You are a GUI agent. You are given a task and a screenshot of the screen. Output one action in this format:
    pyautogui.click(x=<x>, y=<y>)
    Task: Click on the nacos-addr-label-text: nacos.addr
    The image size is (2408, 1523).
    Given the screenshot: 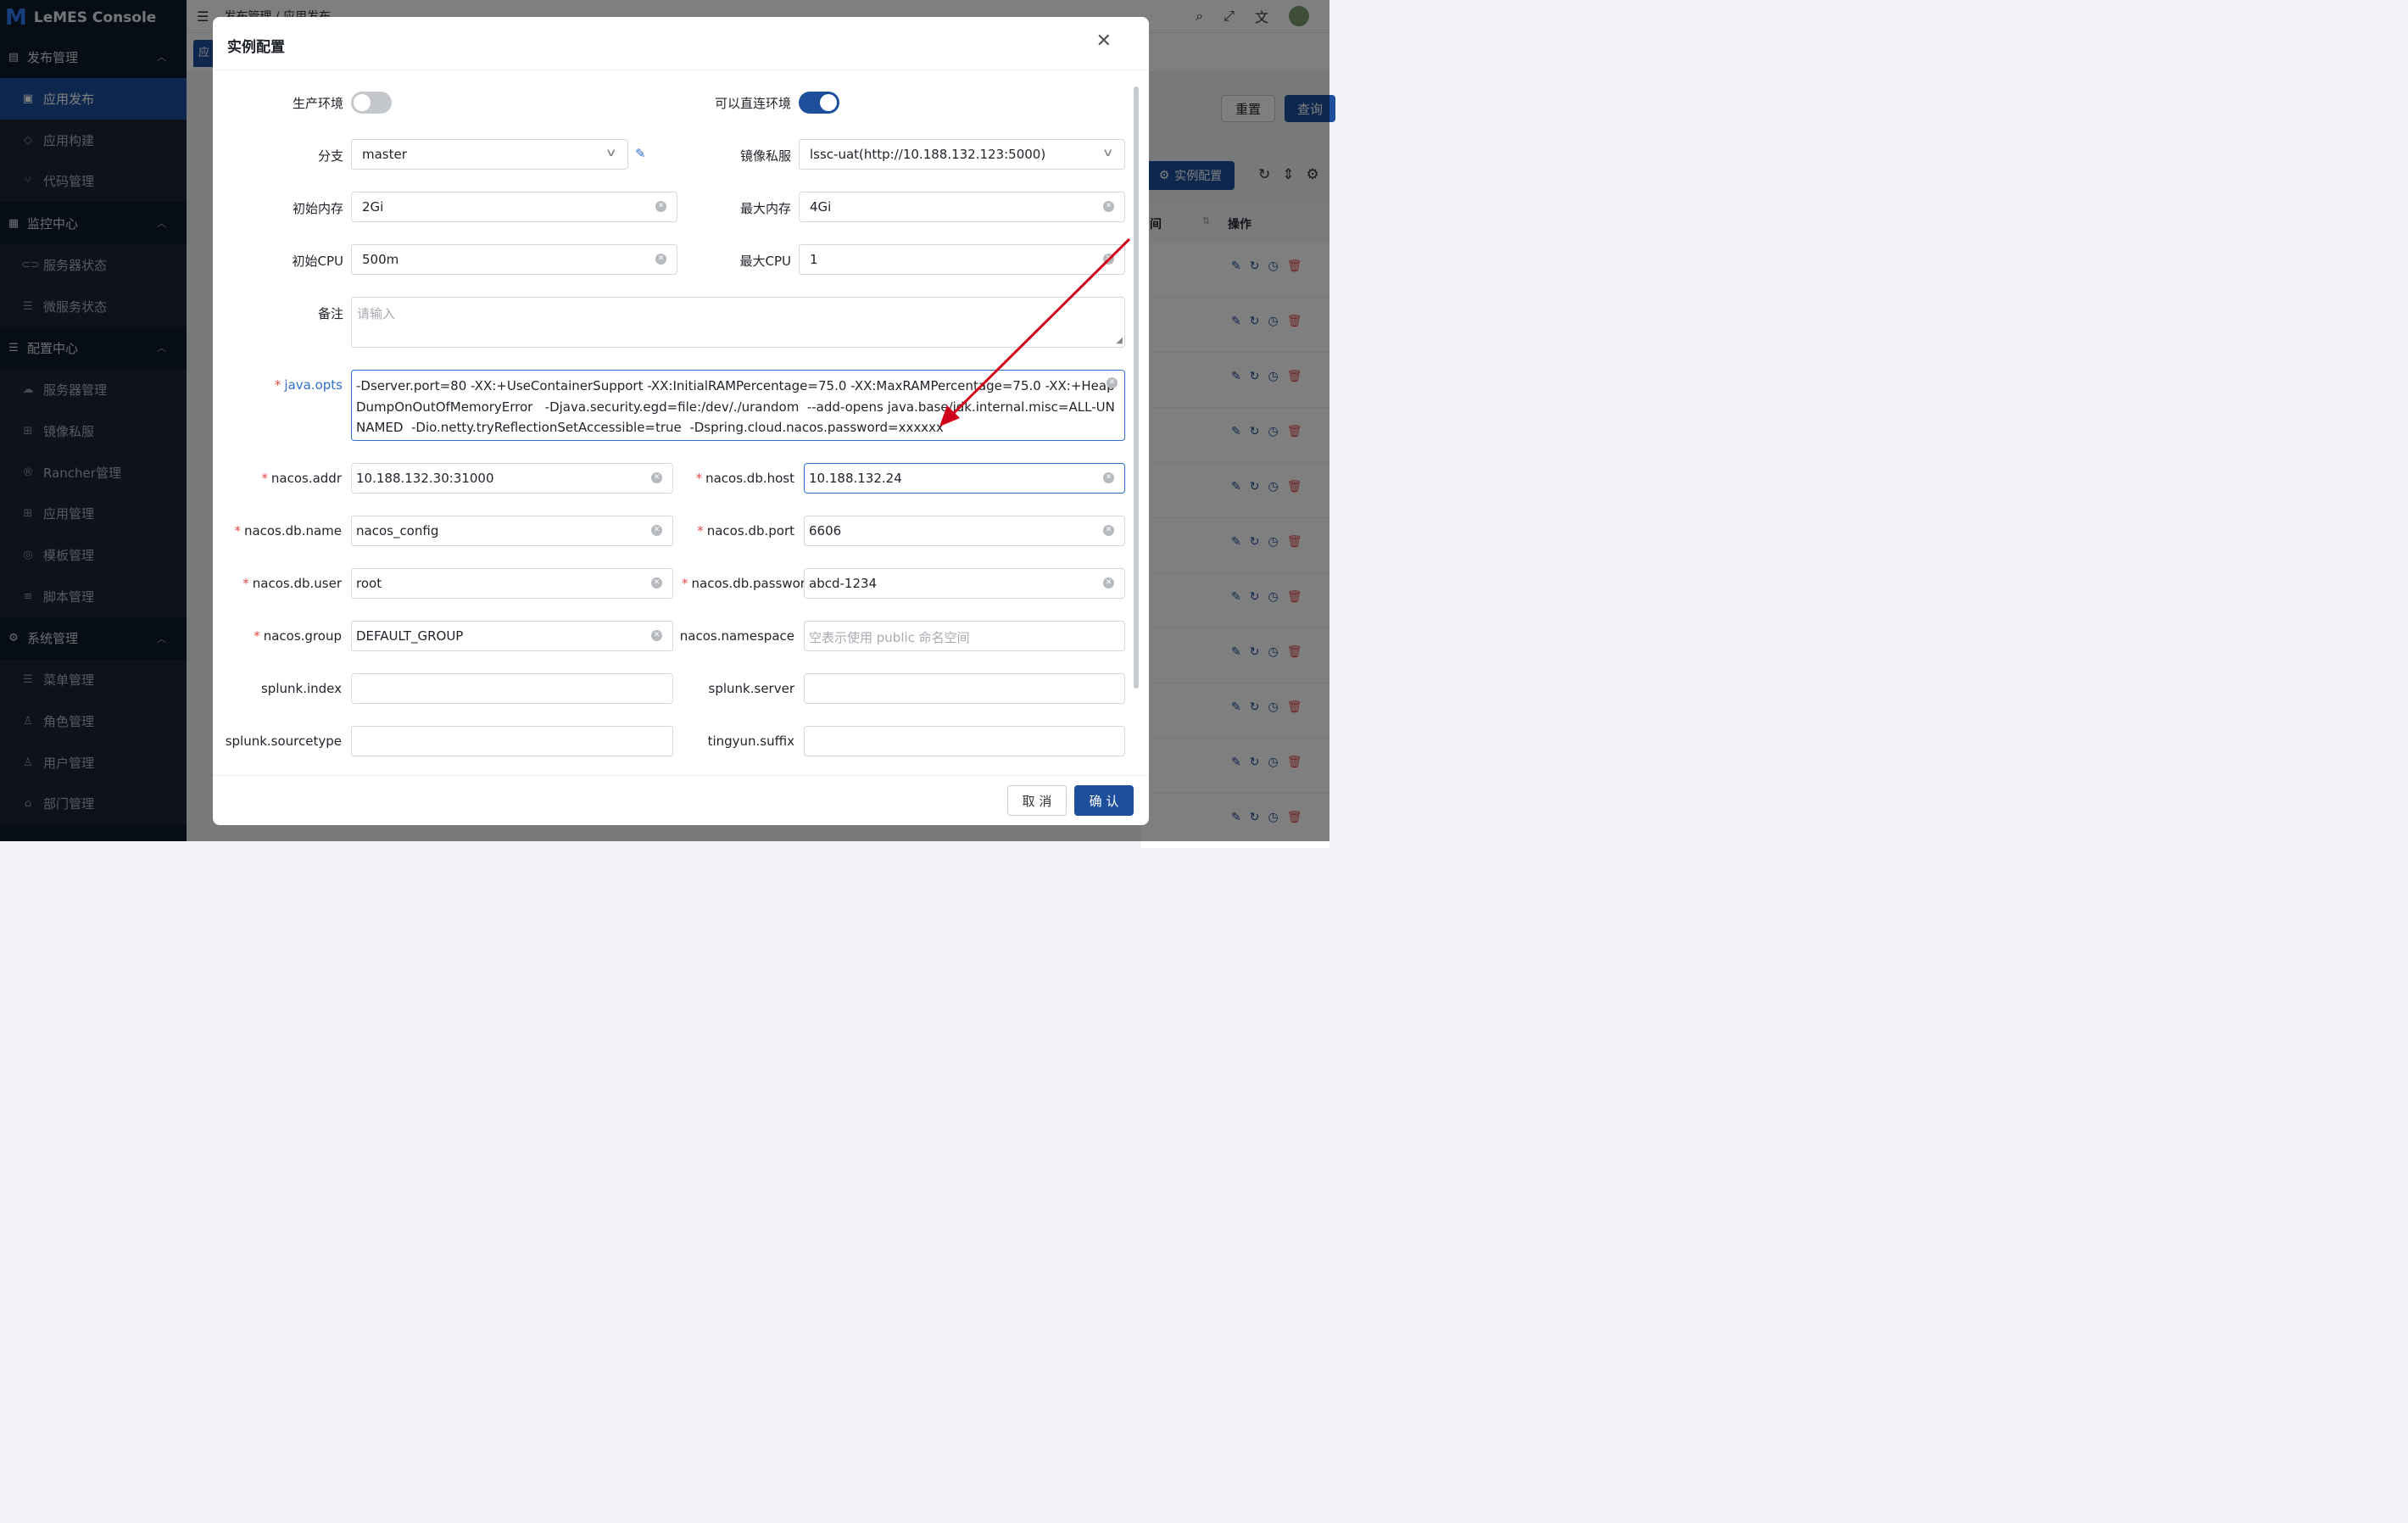 What is the action you would take?
    pyautogui.click(x=306, y=478)
    